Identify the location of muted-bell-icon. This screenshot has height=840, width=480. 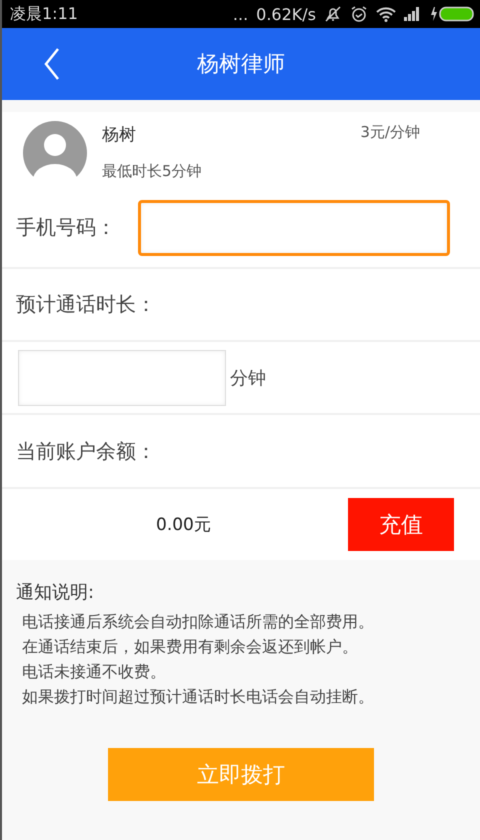
(333, 14).